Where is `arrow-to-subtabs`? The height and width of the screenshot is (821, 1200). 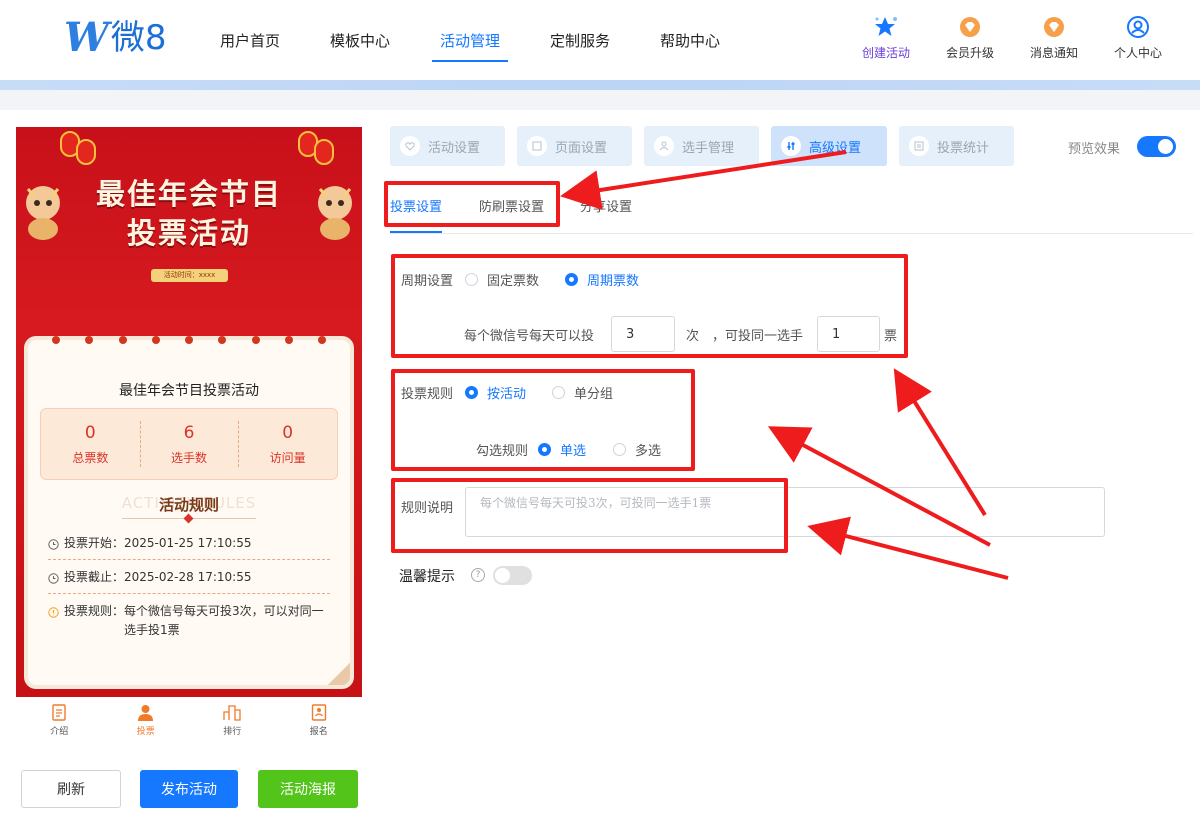
arrow-to-subtabs is located at coordinates (703, 180).